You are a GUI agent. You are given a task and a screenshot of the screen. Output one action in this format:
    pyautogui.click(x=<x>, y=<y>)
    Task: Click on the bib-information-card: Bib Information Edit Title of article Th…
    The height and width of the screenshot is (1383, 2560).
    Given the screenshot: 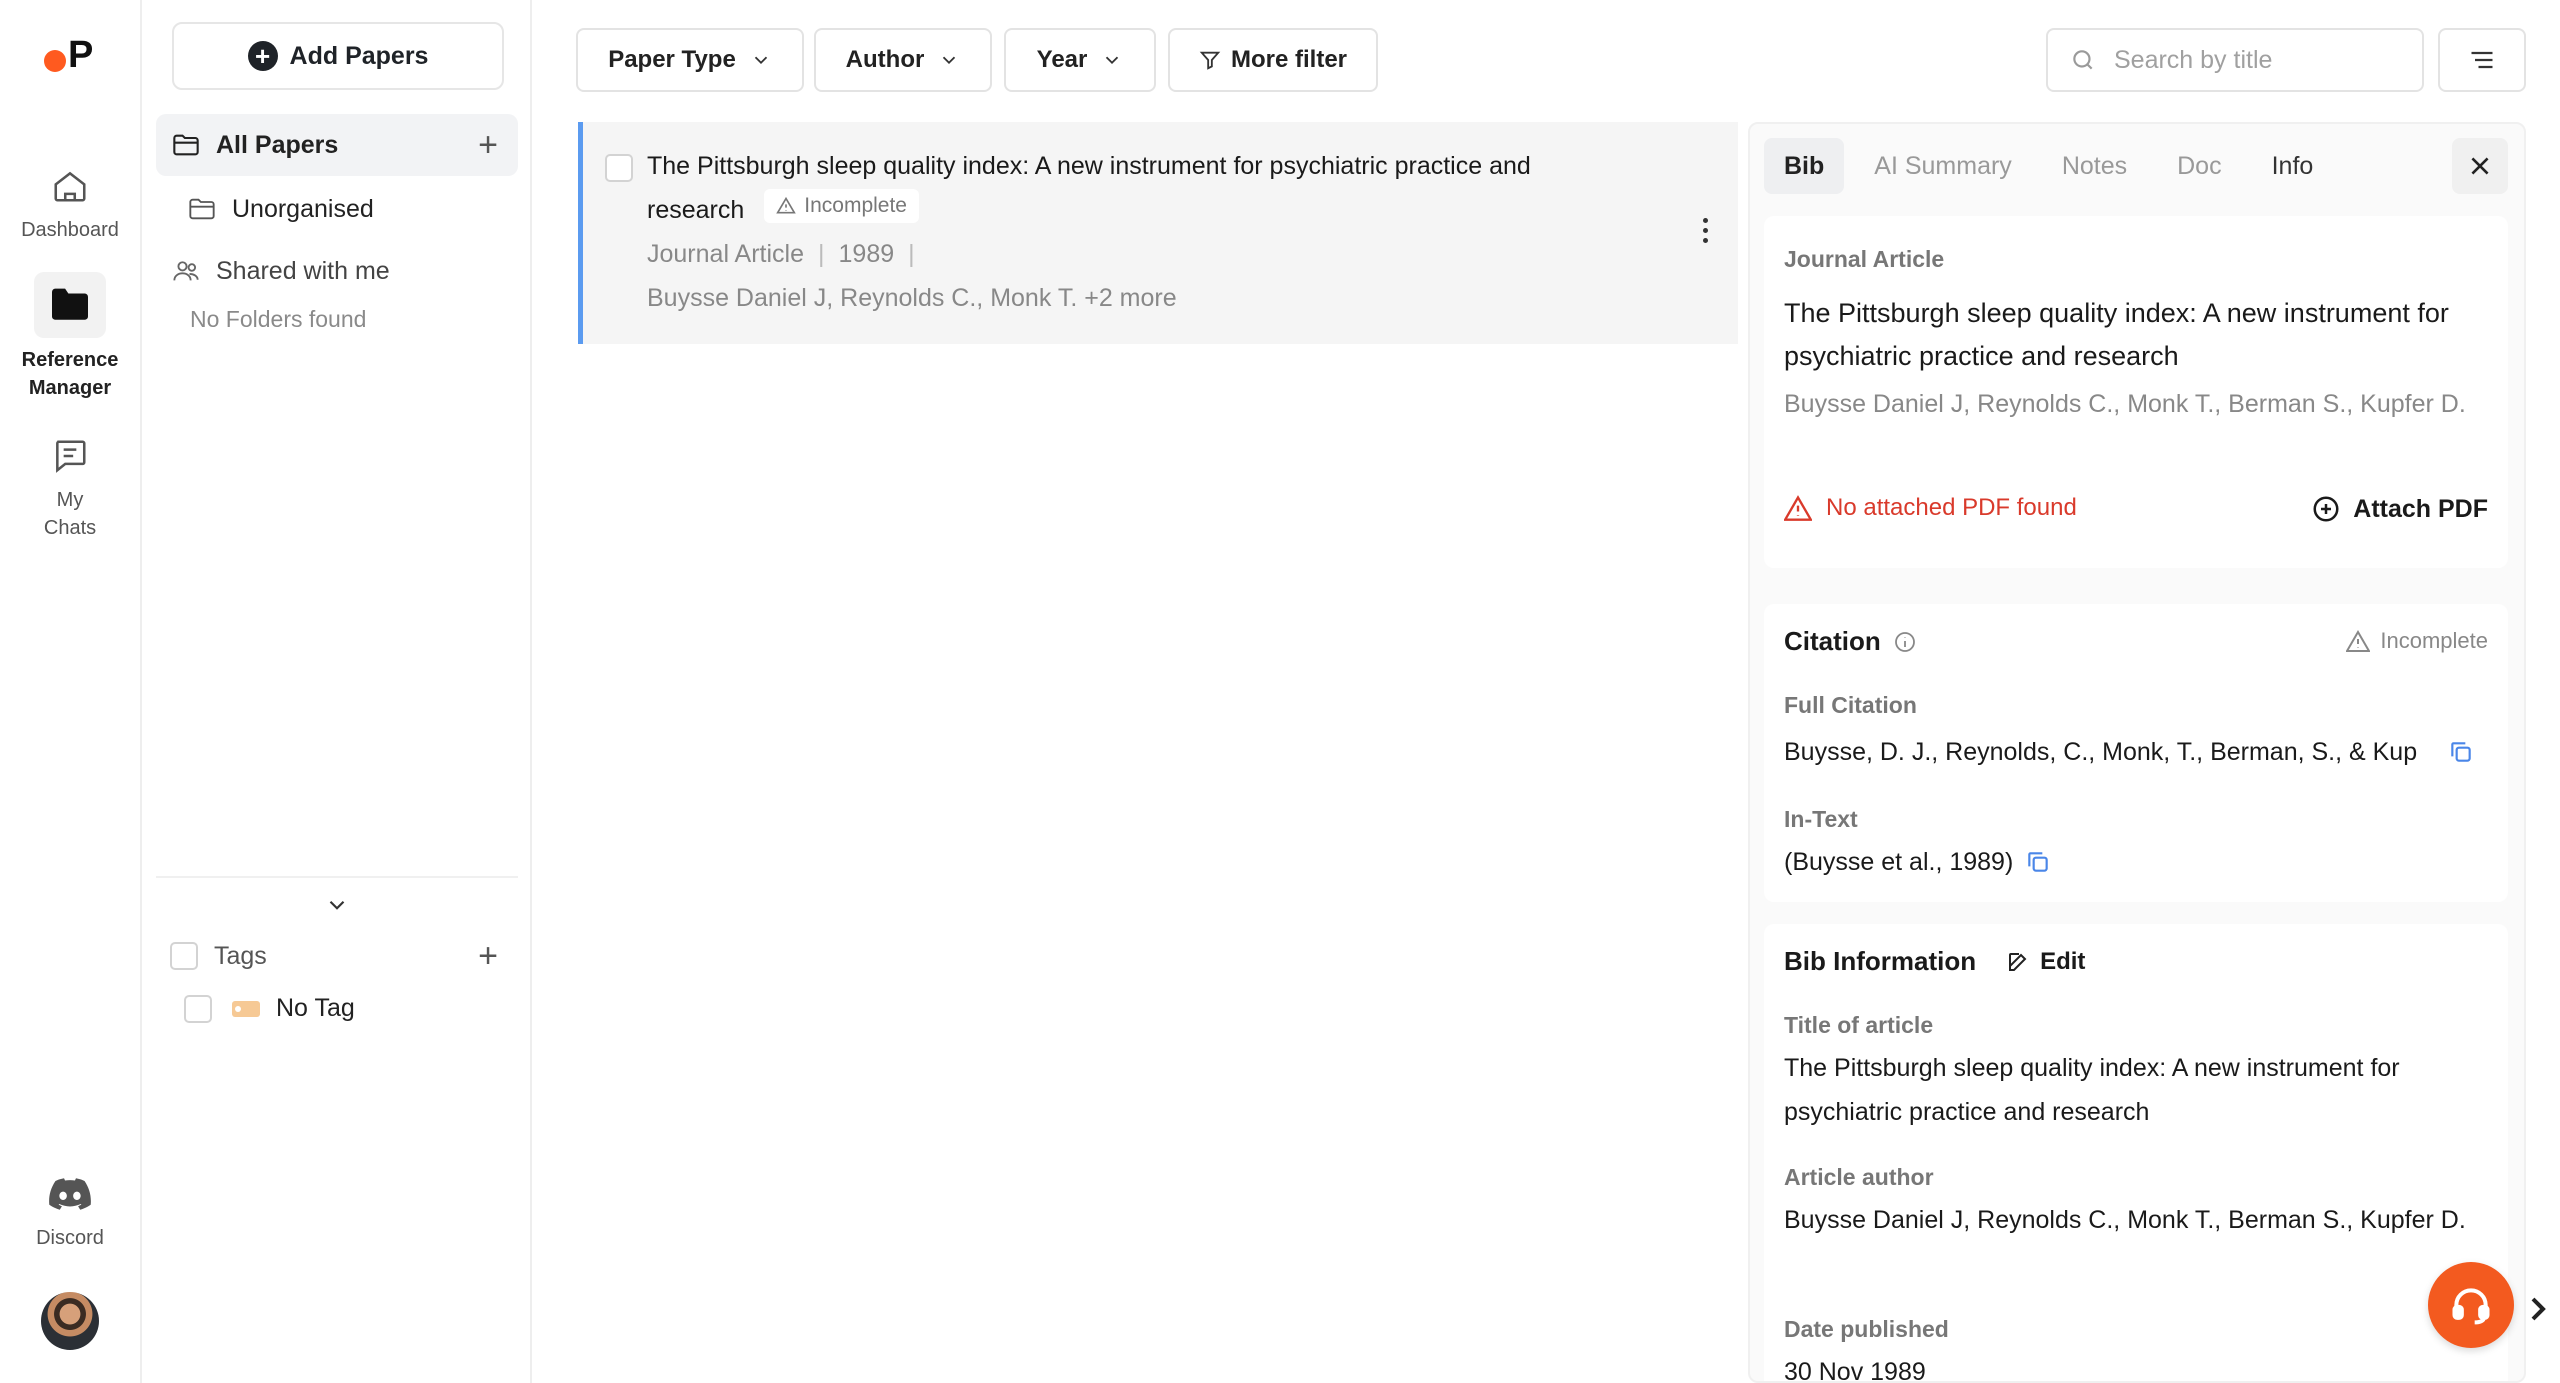 What is the action you would take?
    pyautogui.click(x=2136, y=1153)
    